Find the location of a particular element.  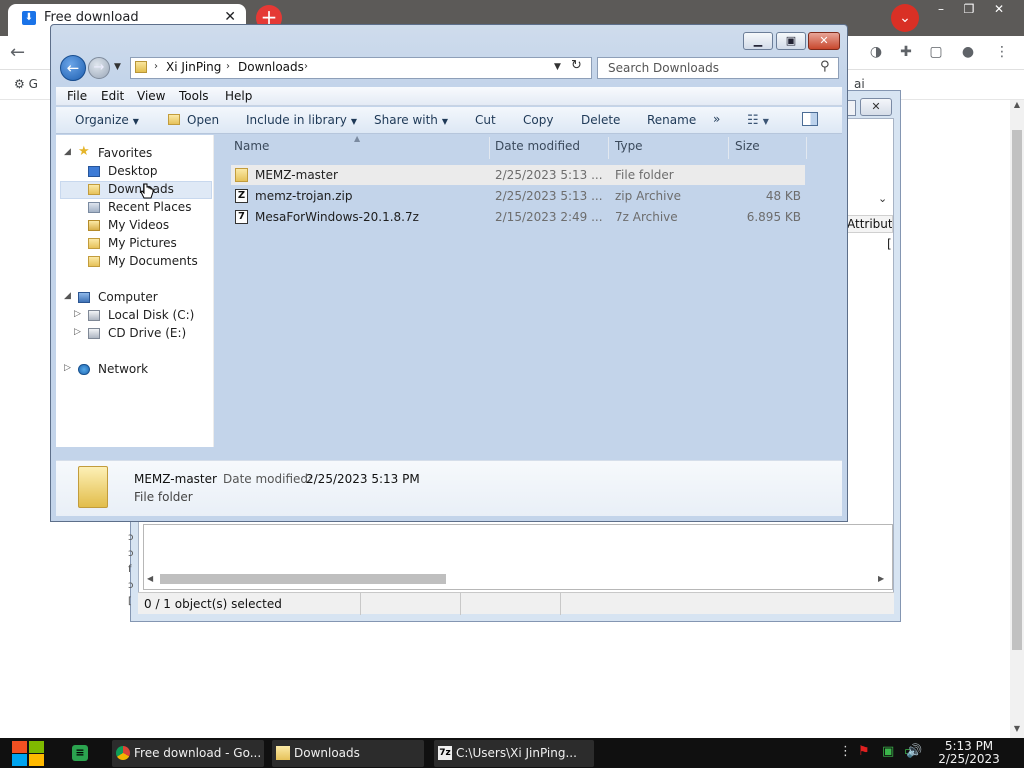

nav-network: ▷ Network is located at coordinates (136, 370).